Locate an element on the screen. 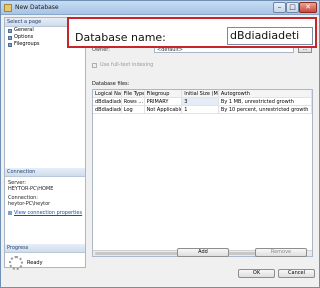 The image size is (320, 288). minimize-button: – is located at coordinates (279, 7).